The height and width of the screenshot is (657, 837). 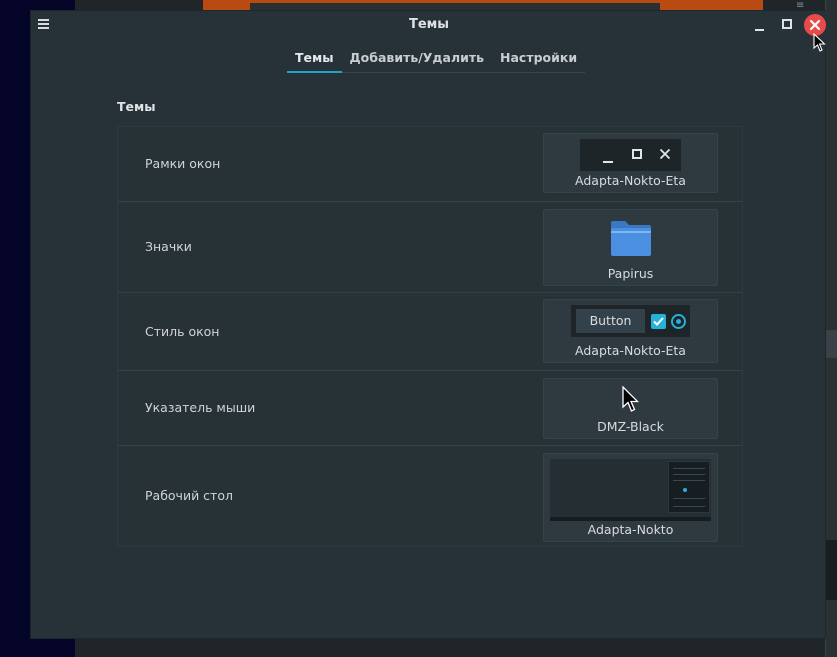 I want to click on sample-button: Button, so click(x=610, y=321).